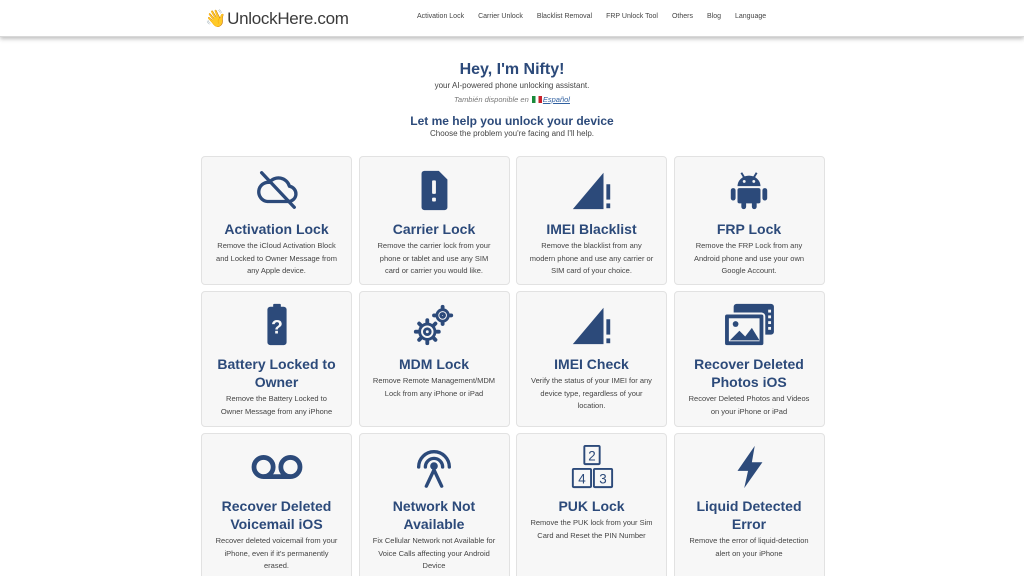 The height and width of the screenshot is (576, 1024). What do you see at coordinates (276, 467) in the screenshot?
I see `voicemail-icon` at bounding box center [276, 467].